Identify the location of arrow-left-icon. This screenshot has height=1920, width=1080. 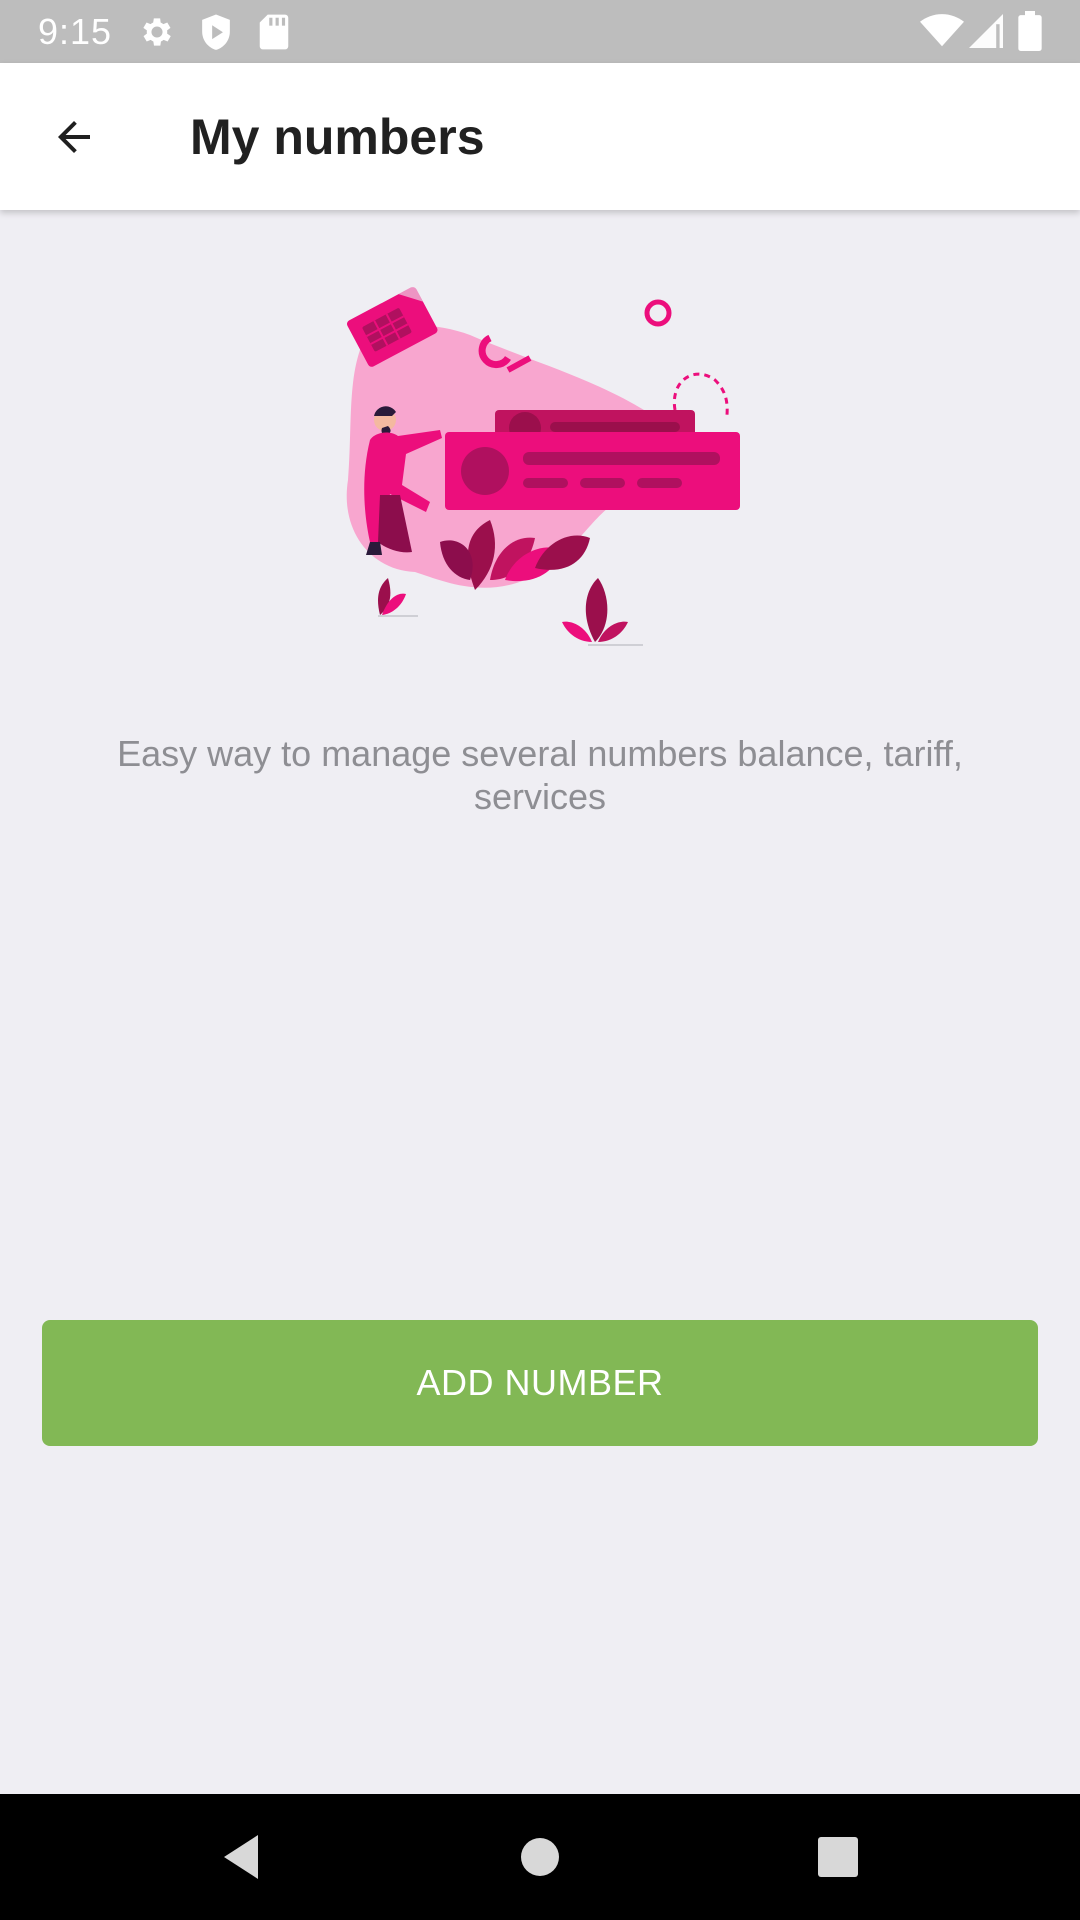
(74, 137).